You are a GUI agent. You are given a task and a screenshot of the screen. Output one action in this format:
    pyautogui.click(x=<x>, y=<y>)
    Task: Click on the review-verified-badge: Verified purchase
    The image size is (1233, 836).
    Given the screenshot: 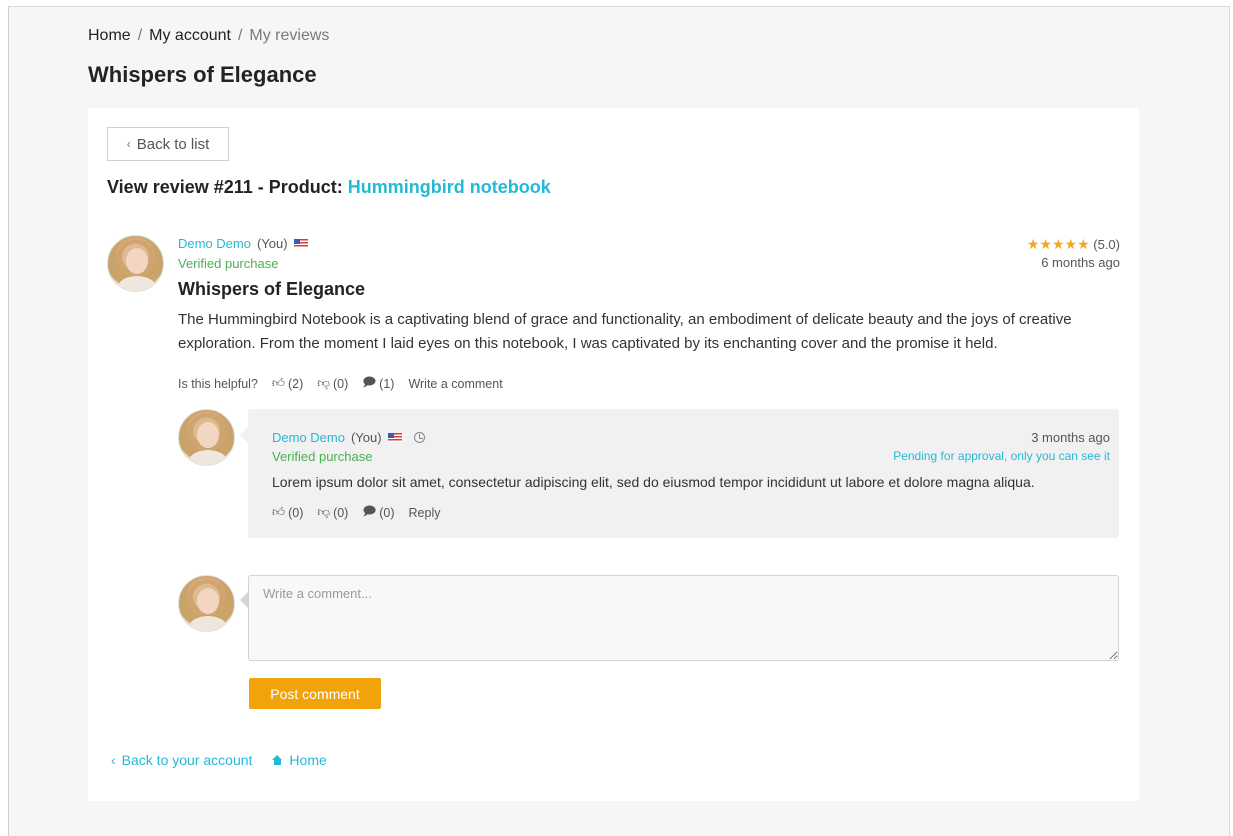 What is the action you would take?
    pyautogui.click(x=228, y=263)
    